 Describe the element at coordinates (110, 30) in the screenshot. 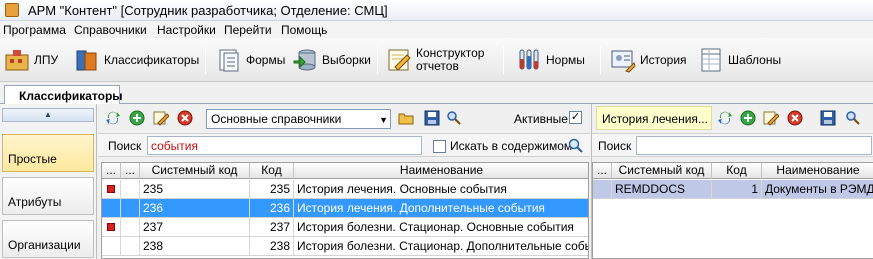

I see `menu-dictionaries: Справочники` at that location.